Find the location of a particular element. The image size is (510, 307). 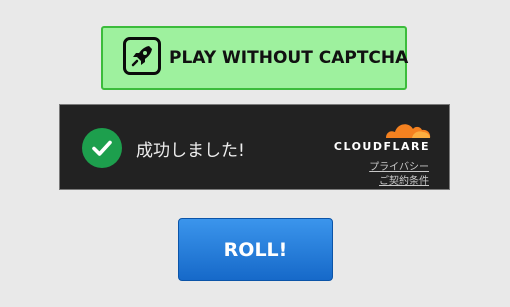

roll-button: ROLL! is located at coordinates (255, 249).